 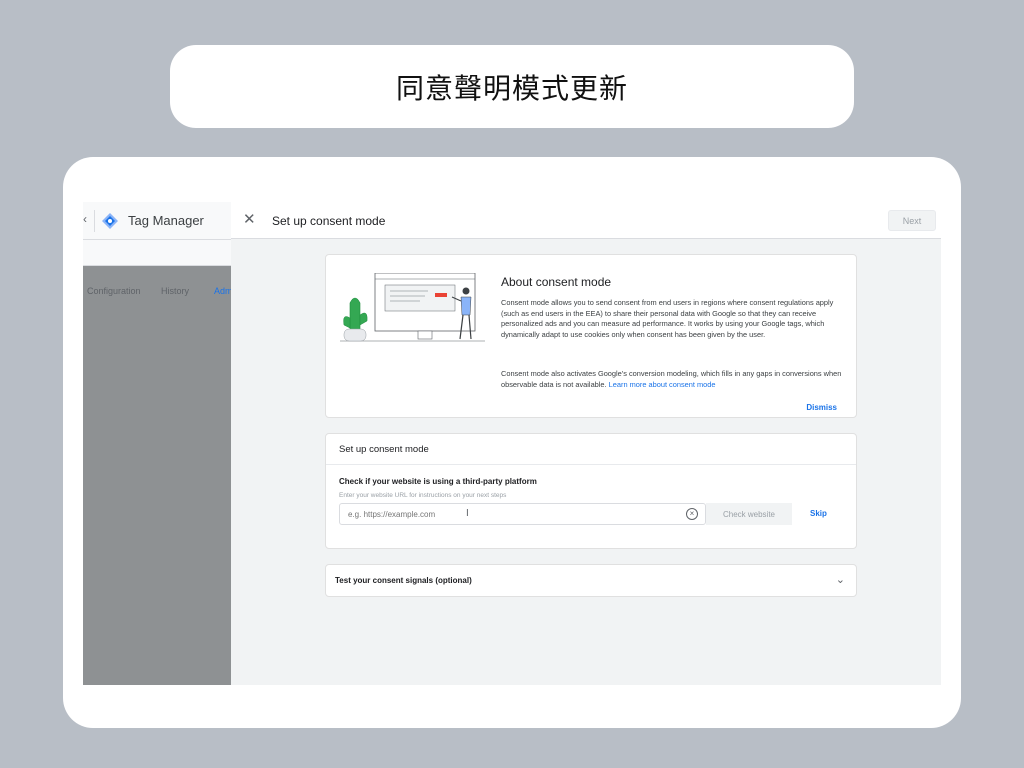 I want to click on about-heading: About consent mode, so click(x=556, y=282).